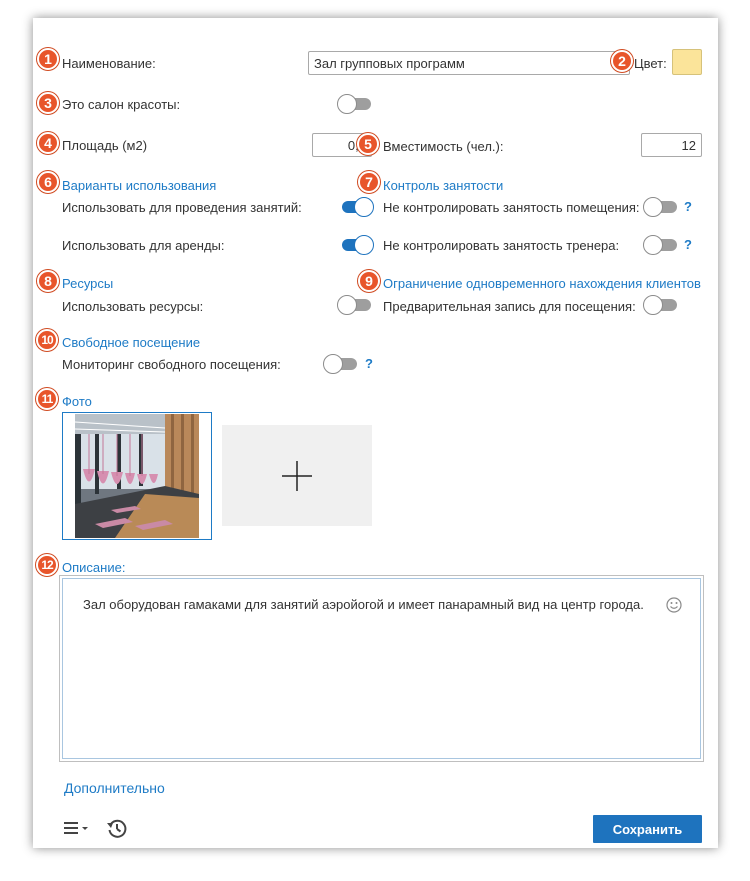 This screenshot has width=750, height=881. I want to click on occupancy-section-title: Контроль занятости, so click(443, 185).